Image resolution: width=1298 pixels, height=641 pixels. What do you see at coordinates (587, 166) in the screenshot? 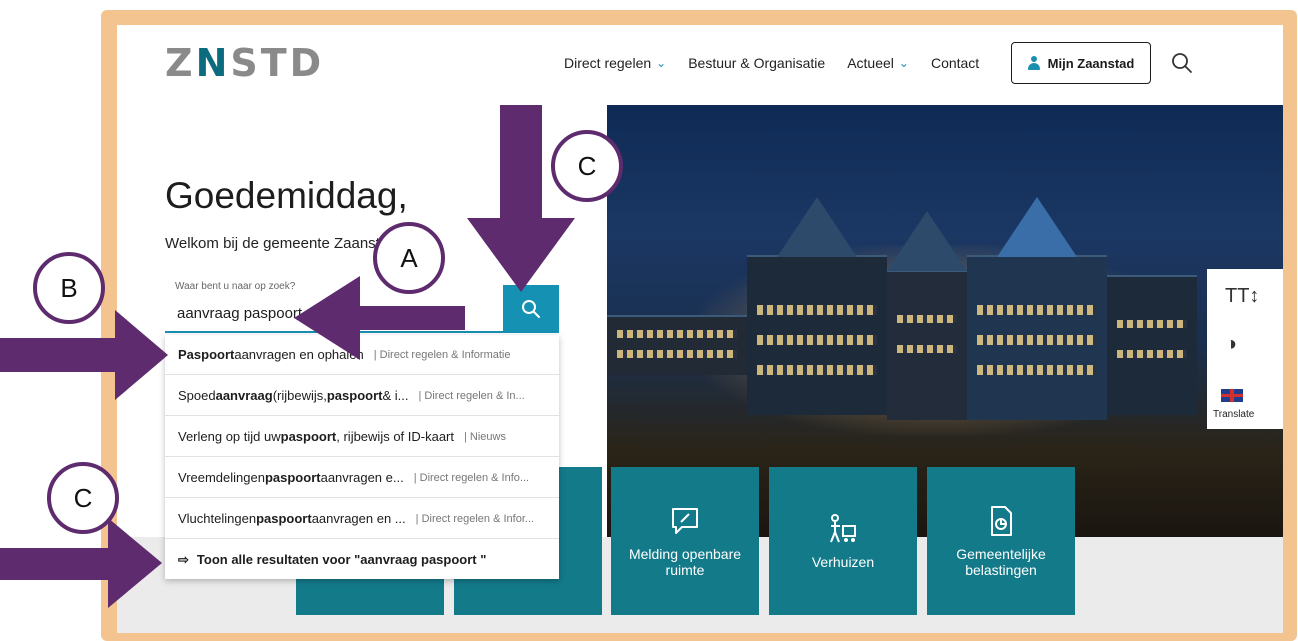
I see `annotation-c-top: C` at bounding box center [587, 166].